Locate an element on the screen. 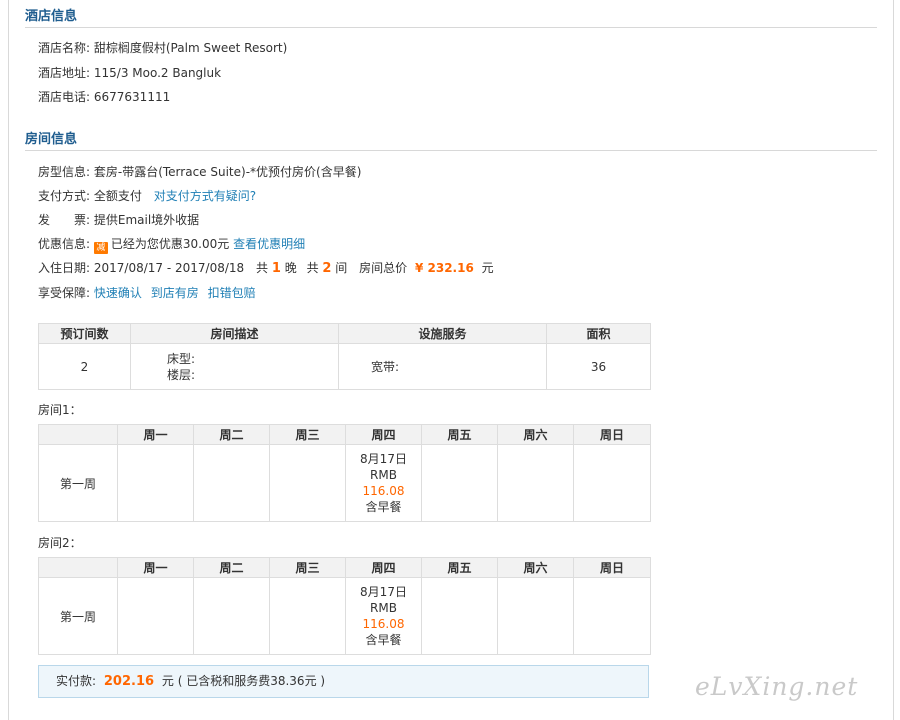 The width and height of the screenshot is (900, 720). hotel-phone-row: 酒店电话: 6677631111 is located at coordinates (104, 97).